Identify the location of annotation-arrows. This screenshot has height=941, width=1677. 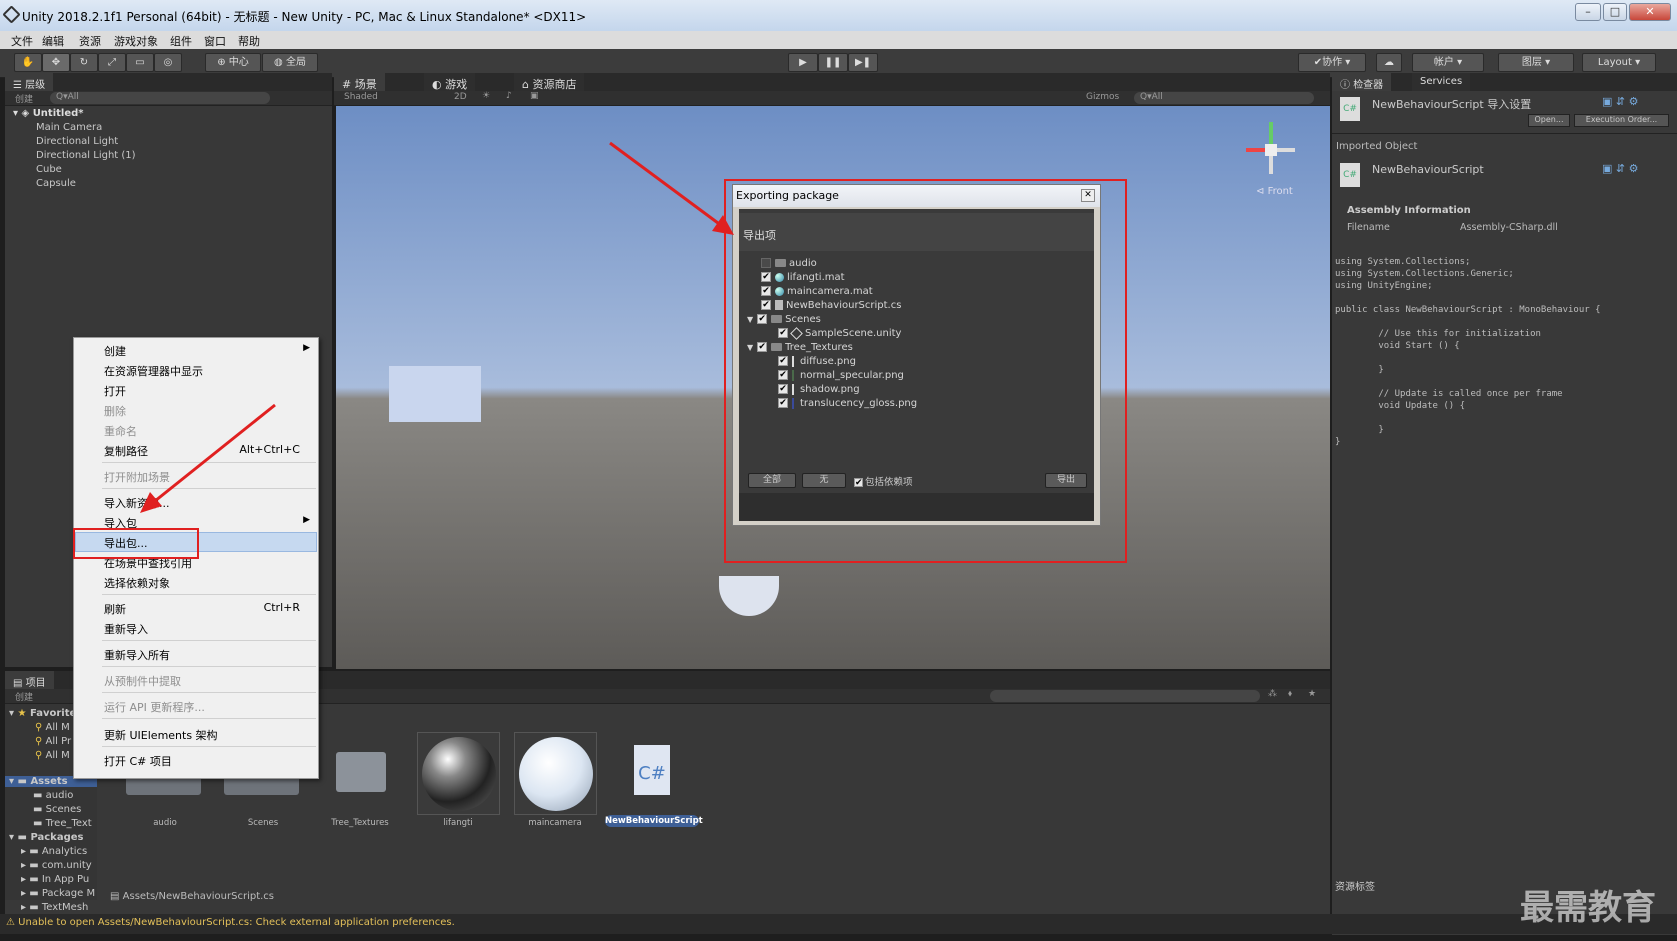
(437, 327).